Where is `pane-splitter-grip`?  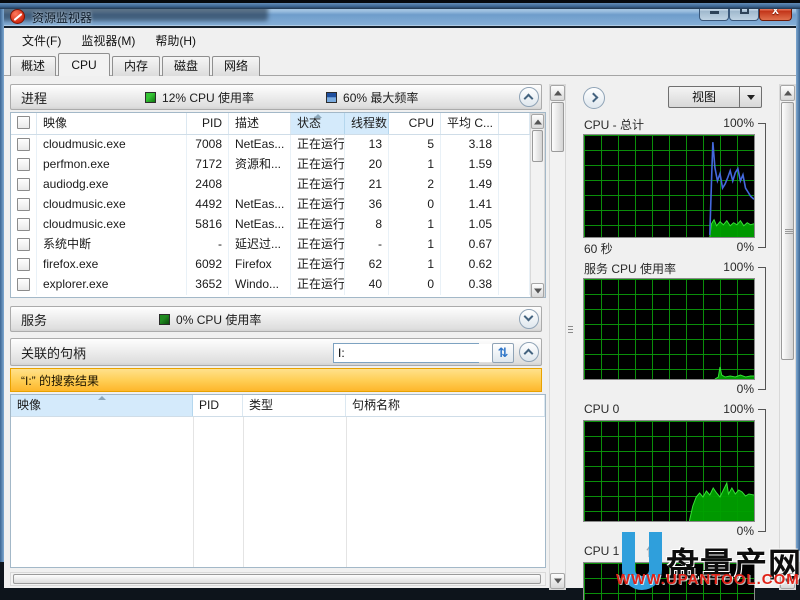 pane-splitter-grip is located at coordinates (570, 326).